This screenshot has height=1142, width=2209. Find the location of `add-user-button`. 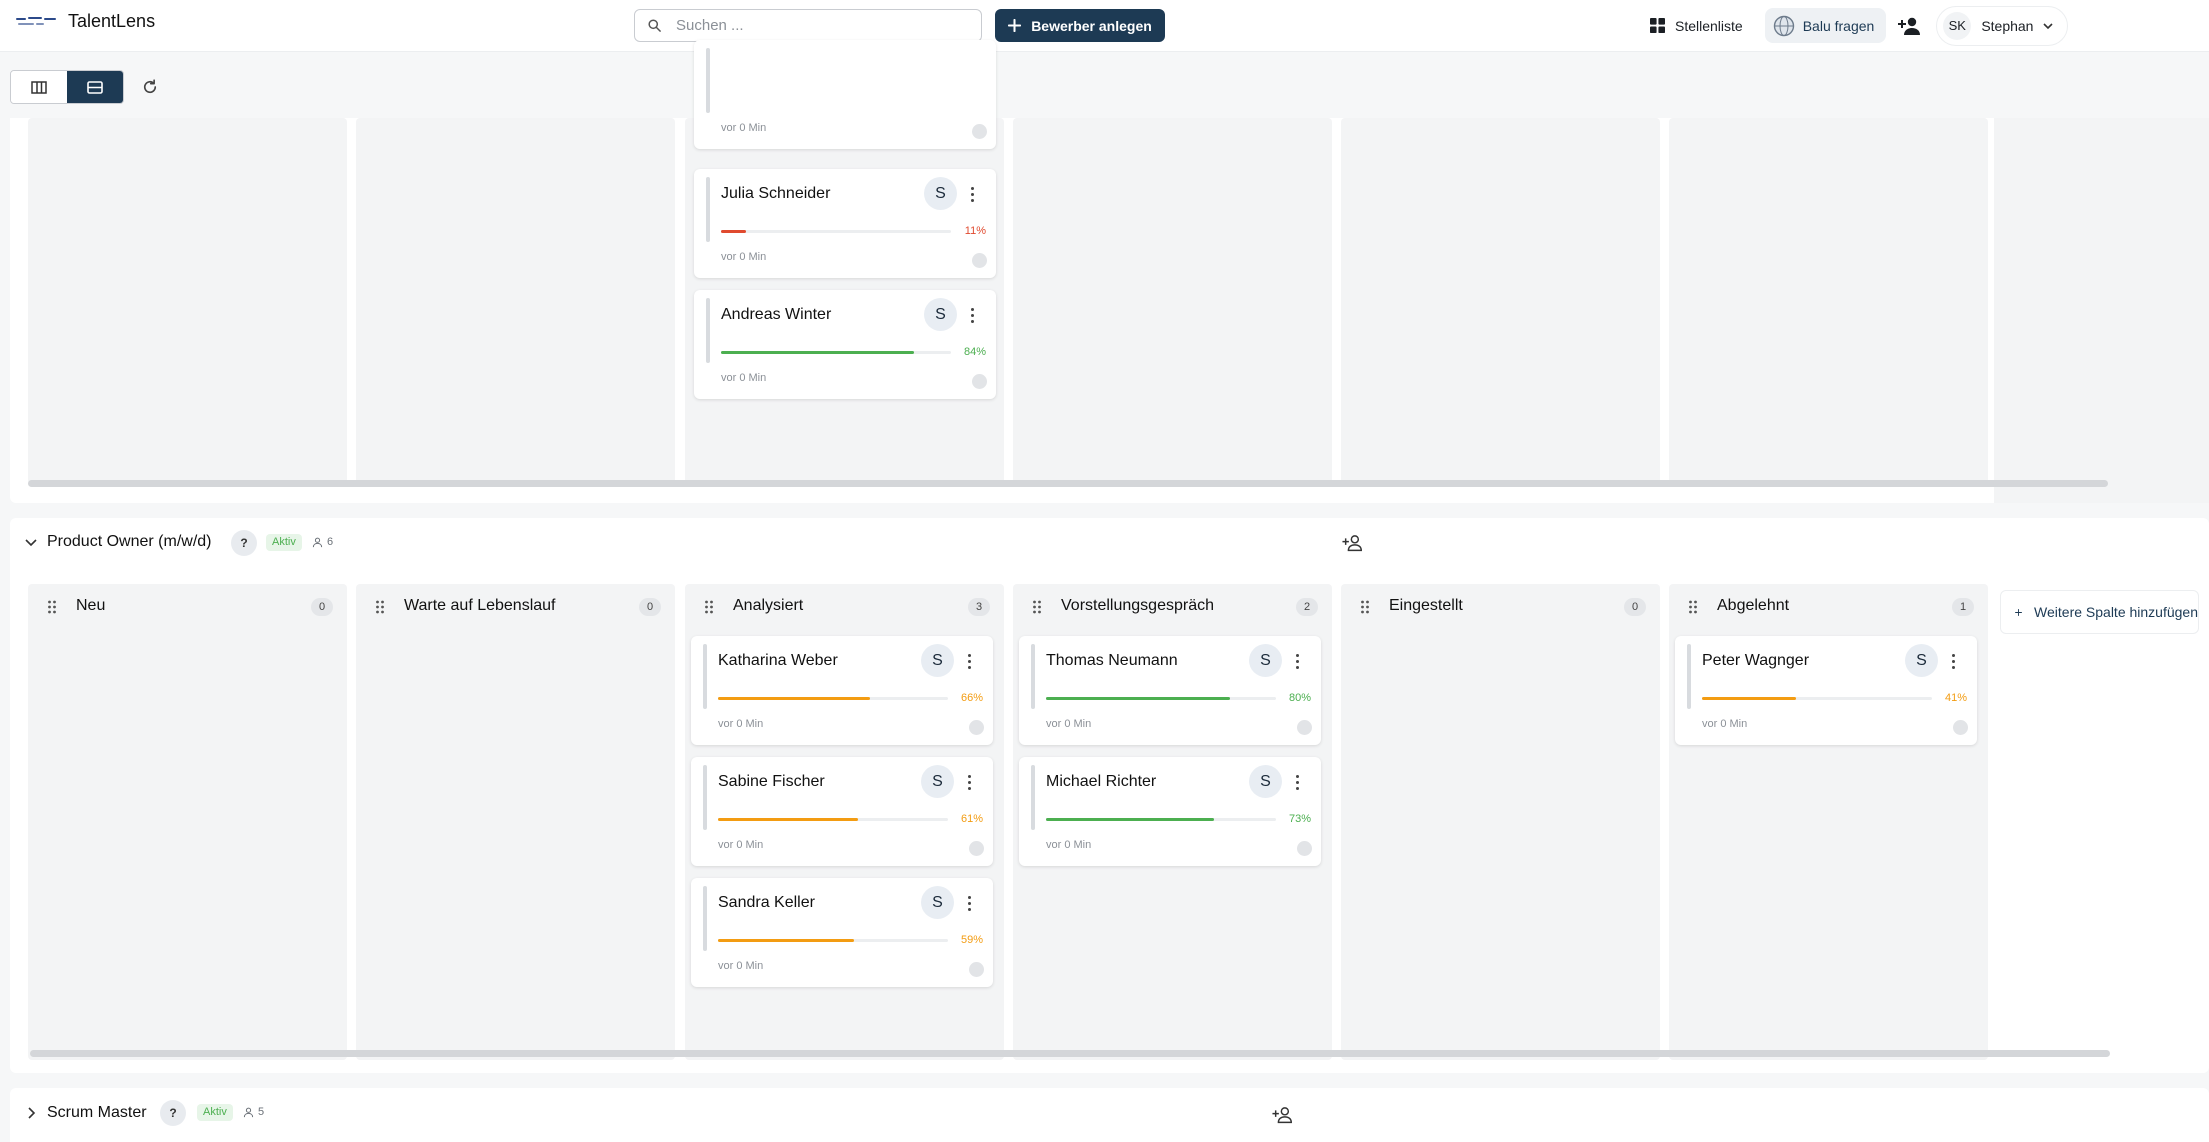

add-user-button is located at coordinates (1910, 26).